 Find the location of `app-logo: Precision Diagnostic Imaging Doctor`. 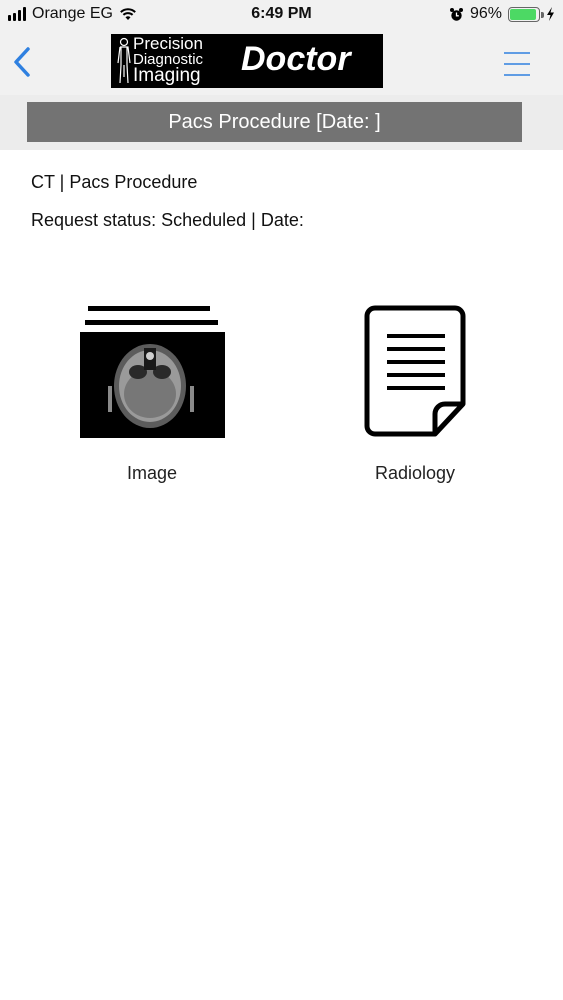

app-logo: Precision Diagnostic Imaging Doctor is located at coordinates (247, 61).